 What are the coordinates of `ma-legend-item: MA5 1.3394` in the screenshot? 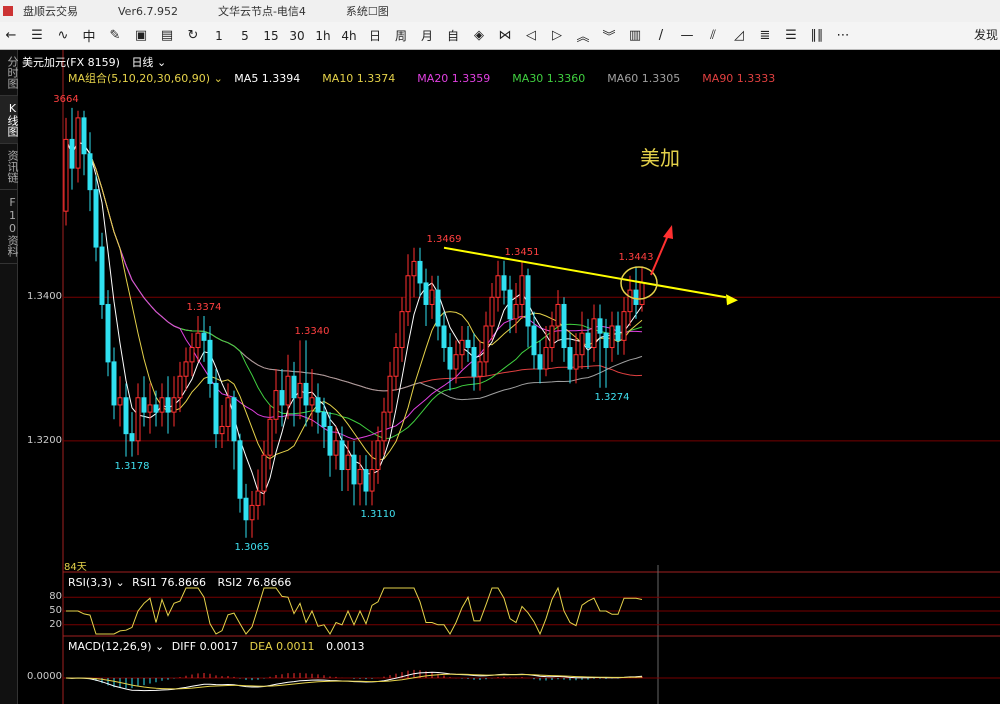 It's located at (267, 78).